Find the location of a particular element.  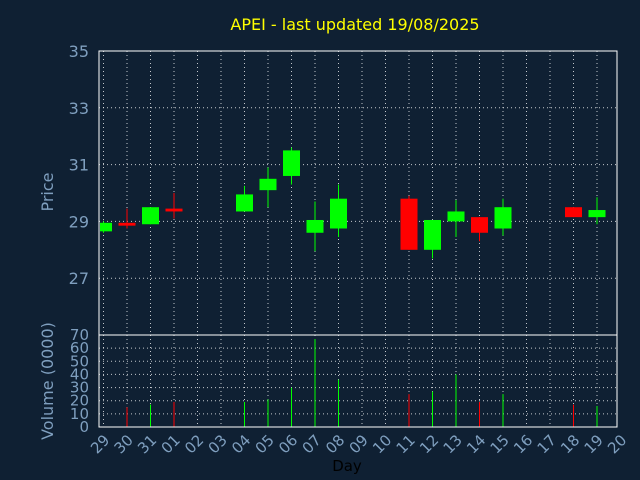

volume-axis-label: Volume (0000) is located at coordinates (47, 381).